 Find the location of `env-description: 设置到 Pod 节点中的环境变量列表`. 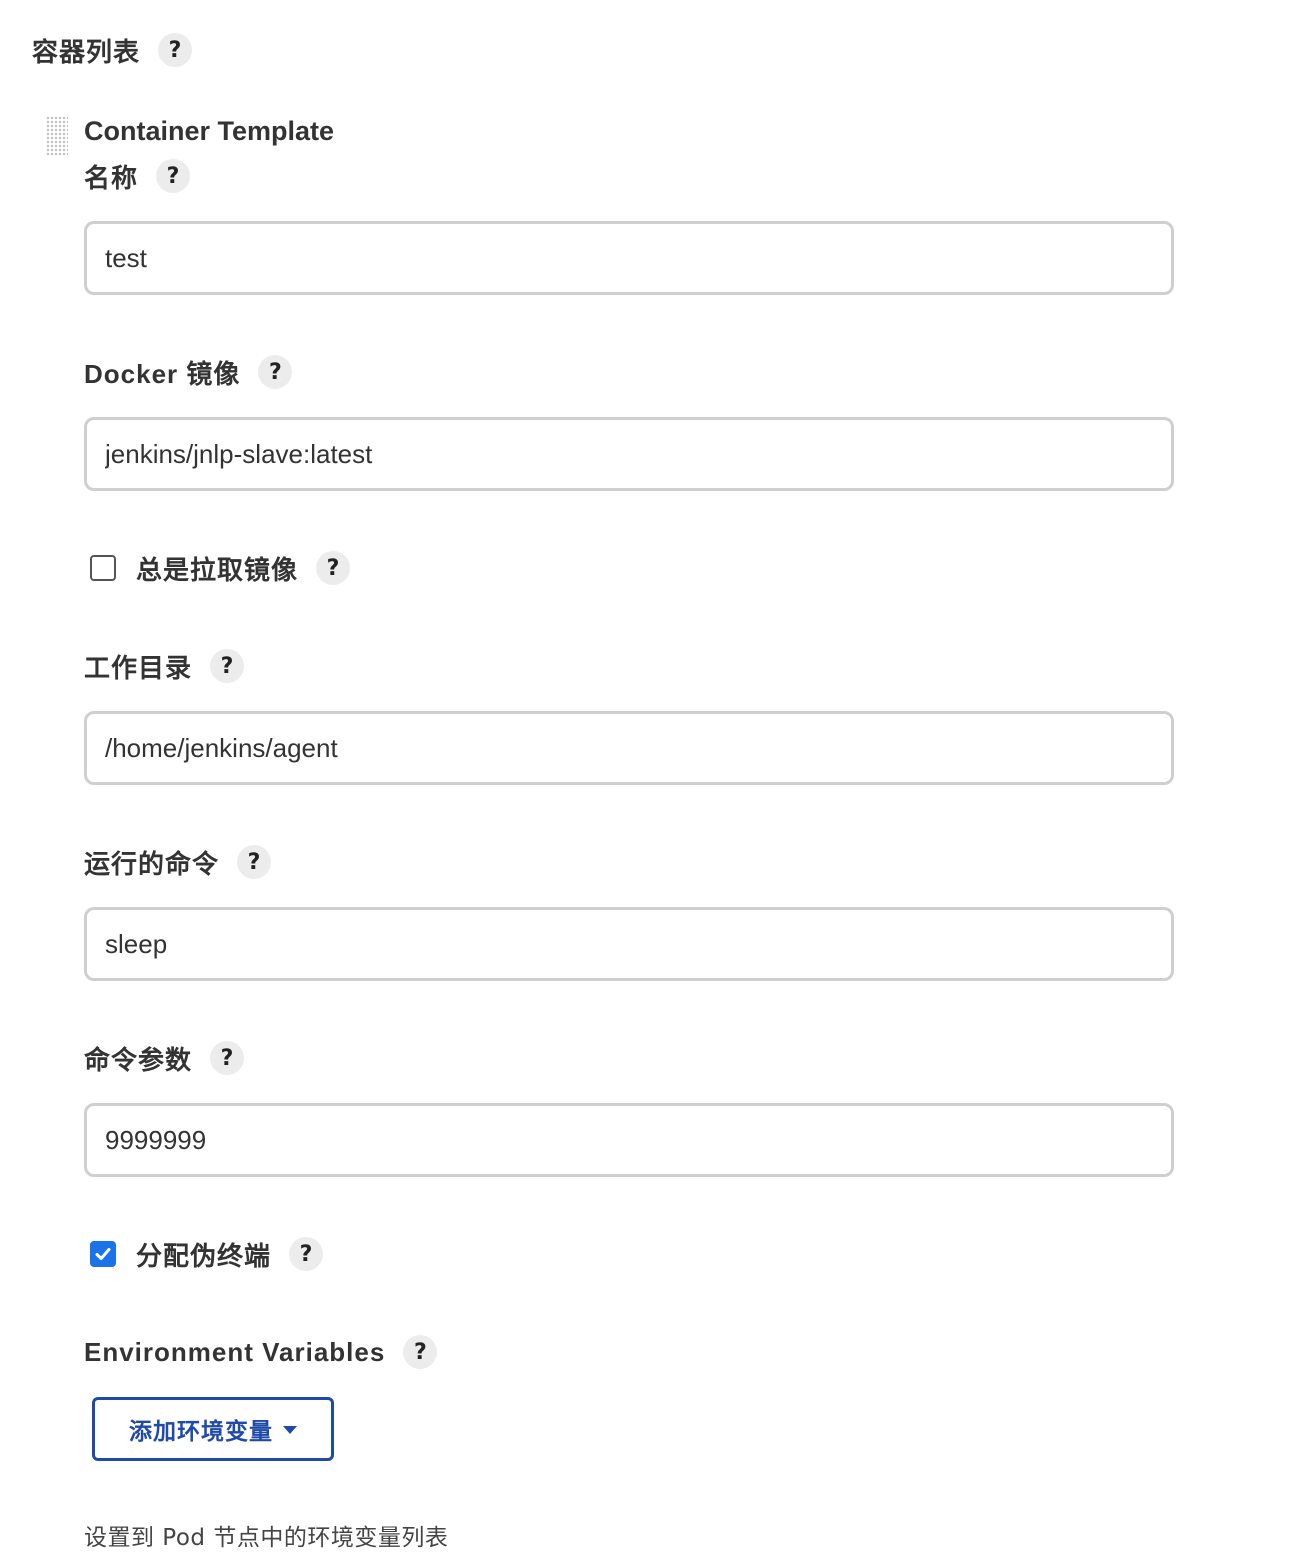

env-description: 设置到 Pod 节点中的环境变量列表 is located at coordinates (266, 1538).